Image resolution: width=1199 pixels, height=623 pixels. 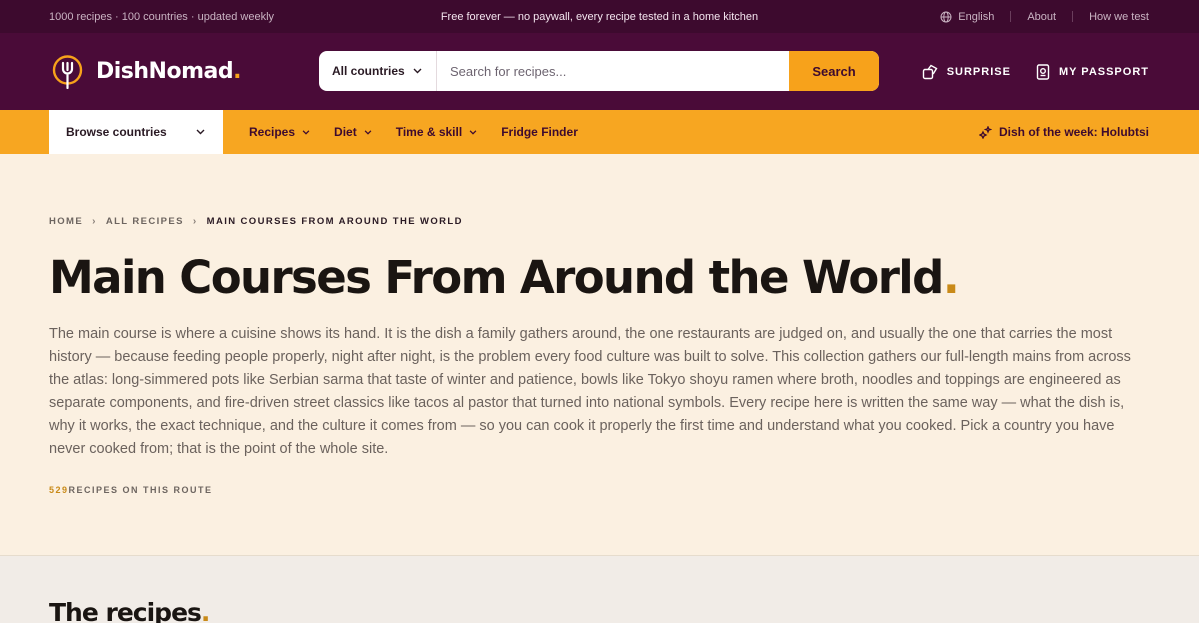 What do you see at coordinates (834, 71) in the screenshot?
I see `search-button: Search` at bounding box center [834, 71].